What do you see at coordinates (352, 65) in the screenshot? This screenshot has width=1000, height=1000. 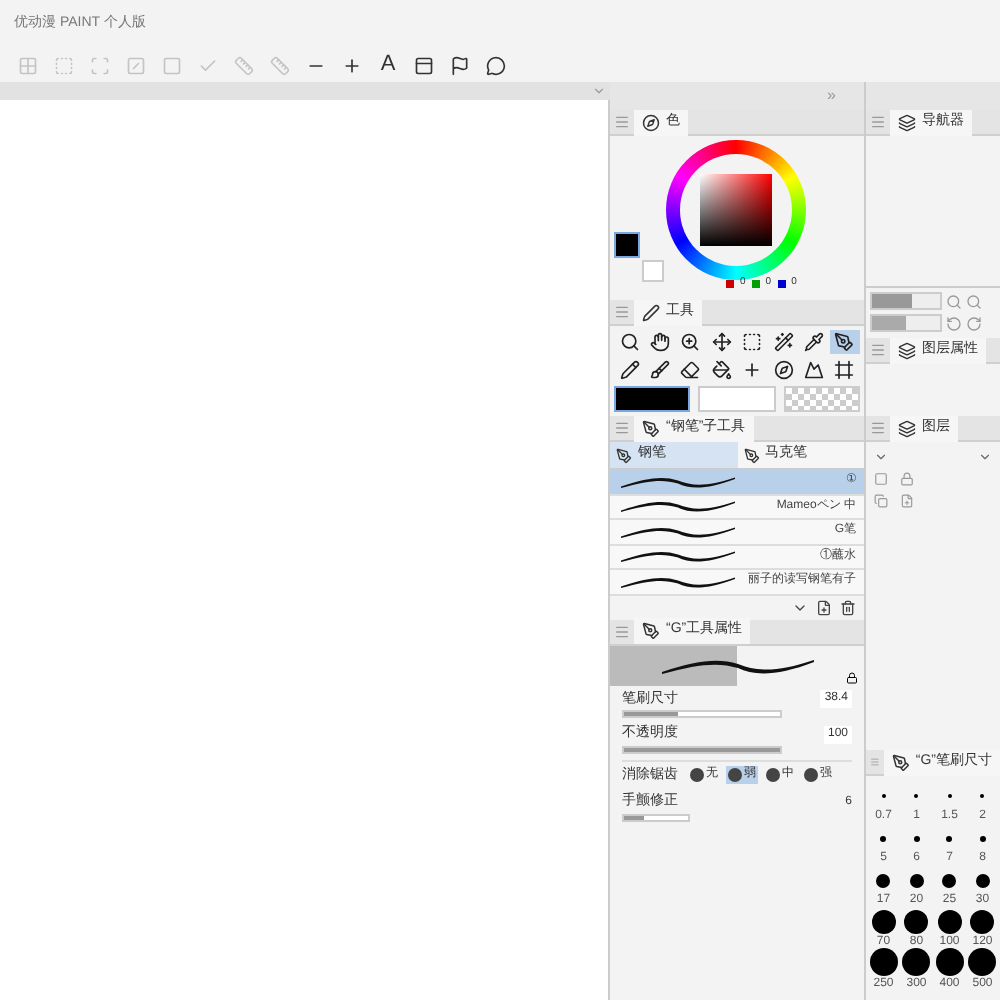 I see `plus-icon` at bounding box center [352, 65].